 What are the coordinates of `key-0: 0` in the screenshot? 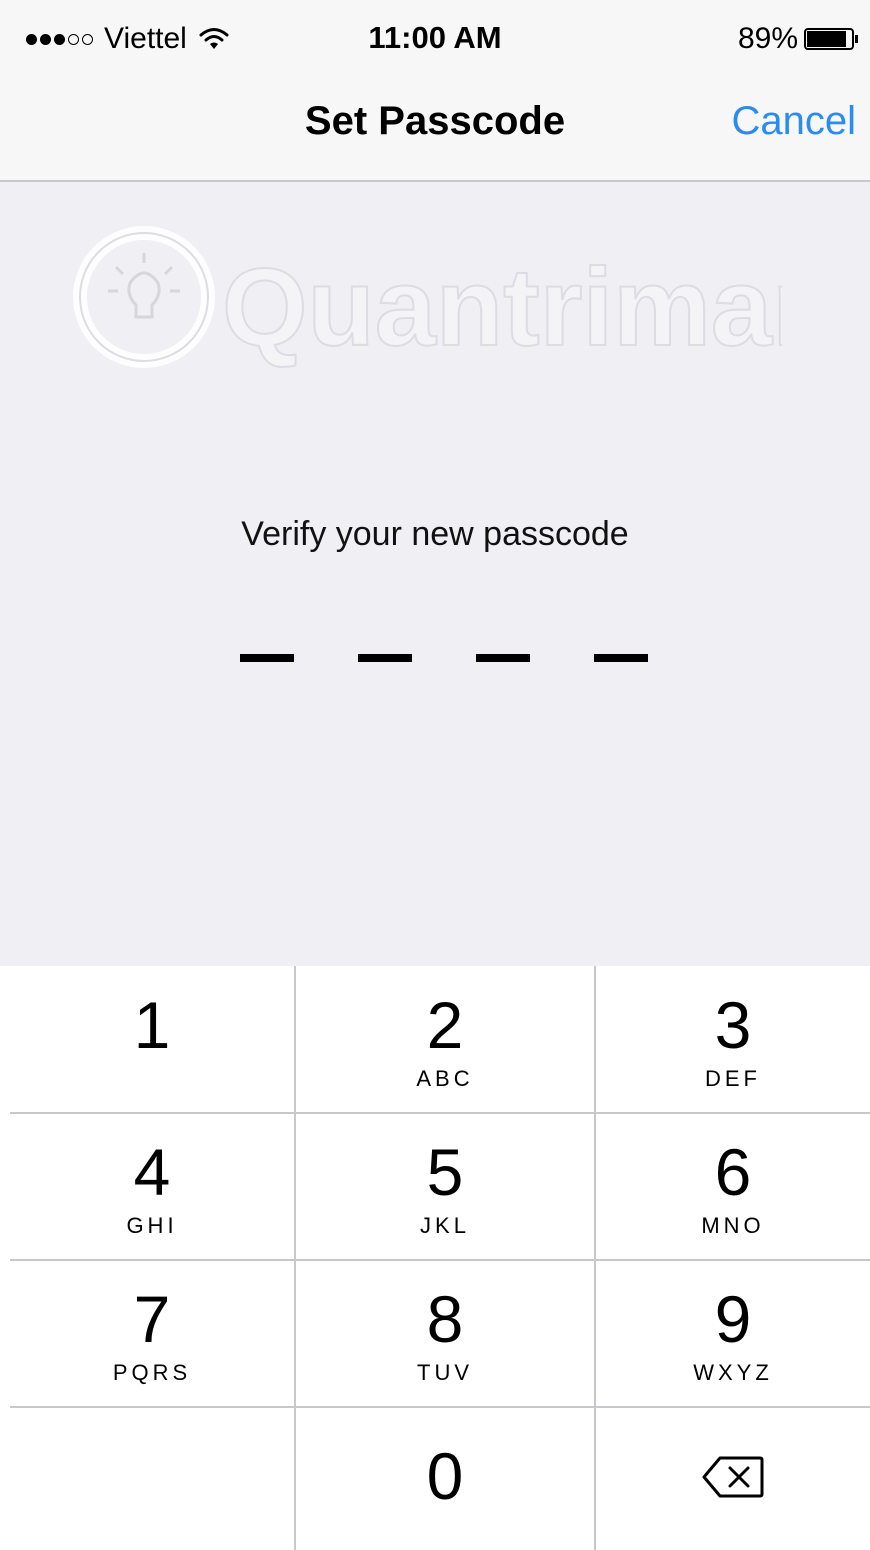 It's located at (445, 1478).